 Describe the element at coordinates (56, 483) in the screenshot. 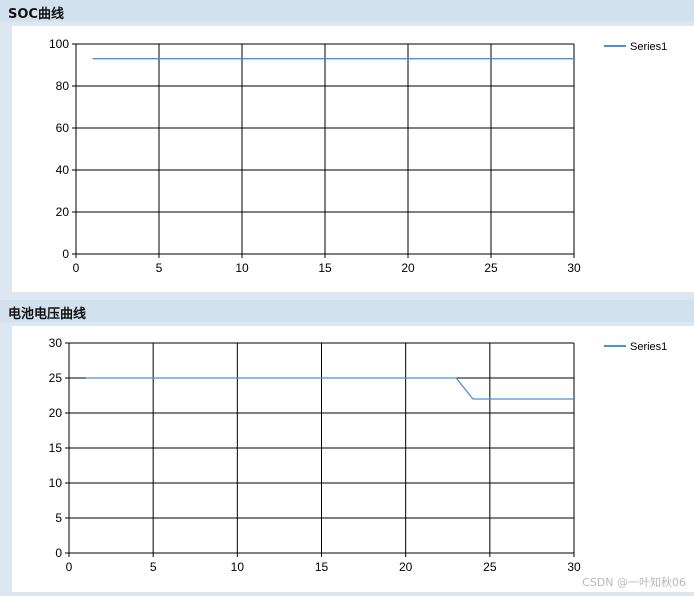

I see `y-tick-label: 10` at that location.